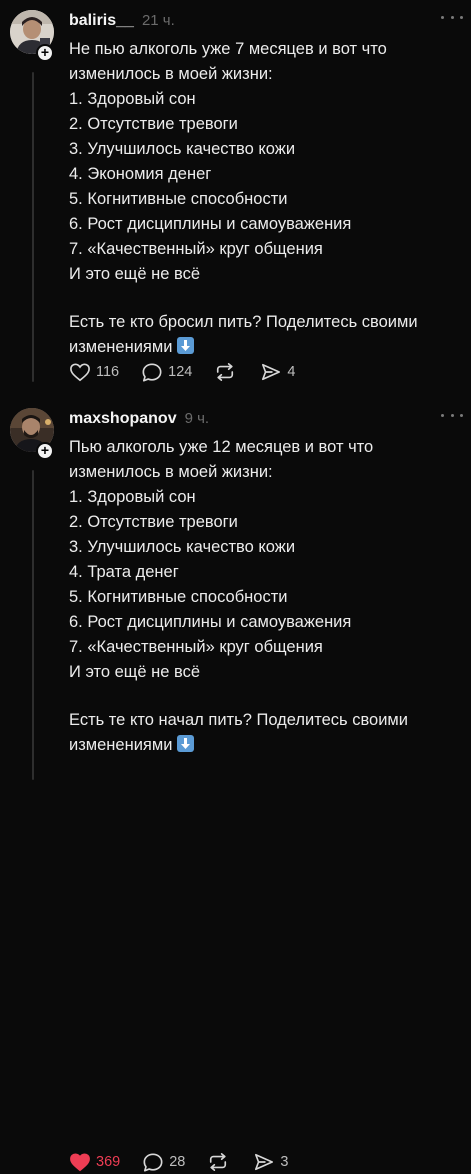  I want to click on comment-count: 124, so click(180, 372).